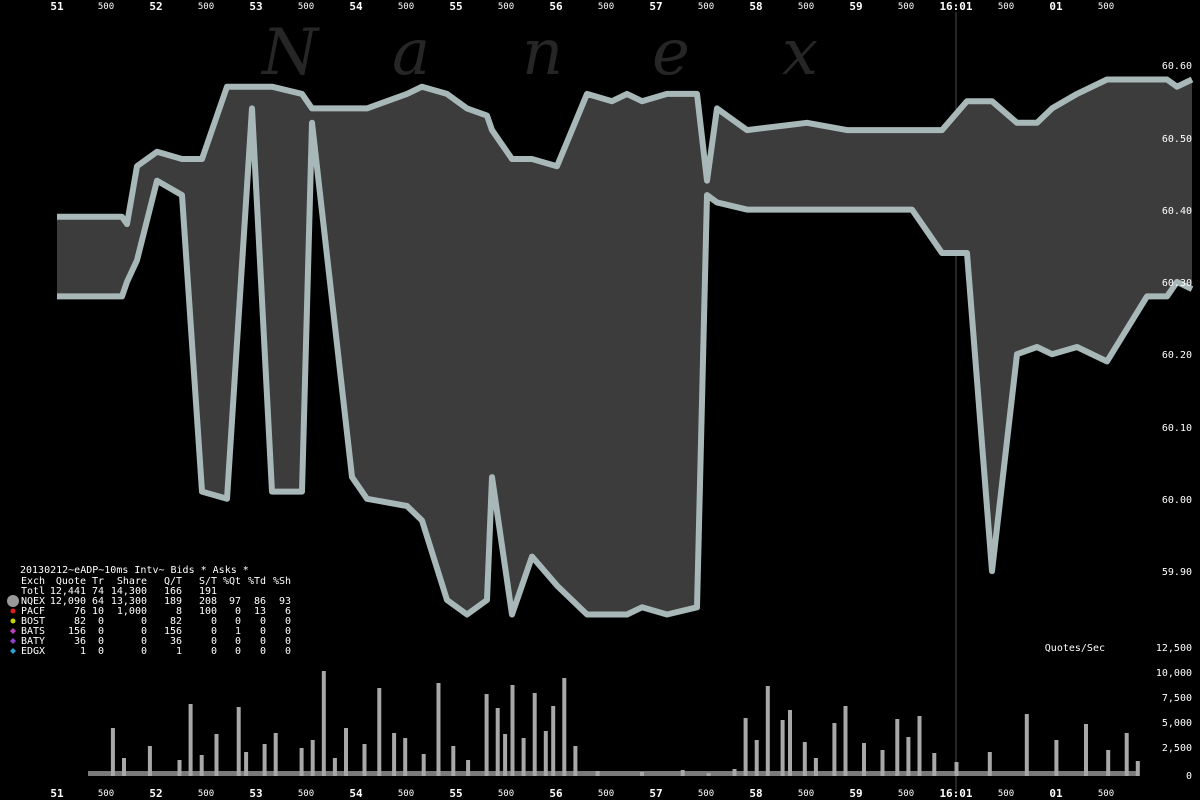 The height and width of the screenshot is (800, 1200). What do you see at coordinates (706, 7) in the screenshot?
I see `x-minor-top-7: 500` at bounding box center [706, 7].